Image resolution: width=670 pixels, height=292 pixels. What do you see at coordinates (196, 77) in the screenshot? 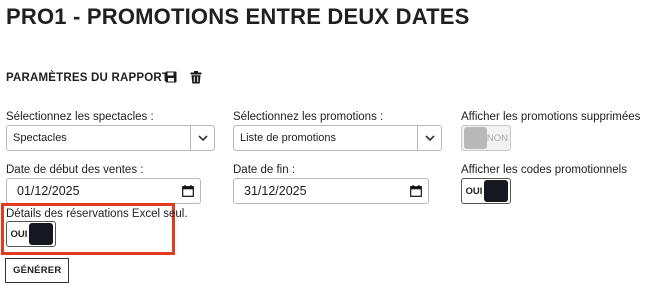
I see `delete-icon` at bounding box center [196, 77].